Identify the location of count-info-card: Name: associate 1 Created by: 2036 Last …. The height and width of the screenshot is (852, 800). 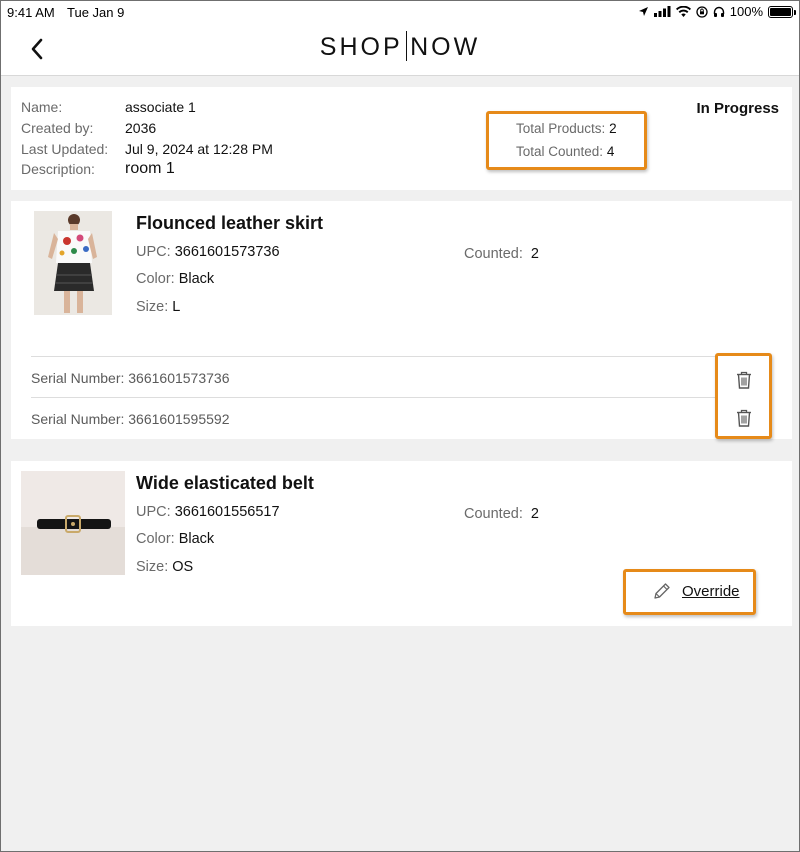
(401, 138).